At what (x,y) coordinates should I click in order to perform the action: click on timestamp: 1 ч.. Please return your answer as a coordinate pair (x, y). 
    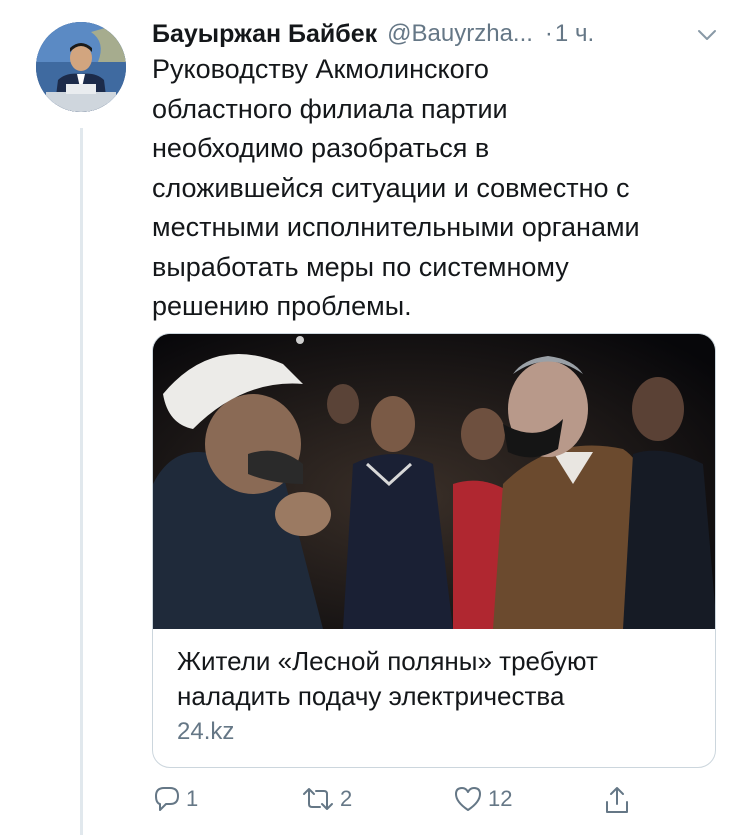
    Looking at the image, I should click on (574, 34).